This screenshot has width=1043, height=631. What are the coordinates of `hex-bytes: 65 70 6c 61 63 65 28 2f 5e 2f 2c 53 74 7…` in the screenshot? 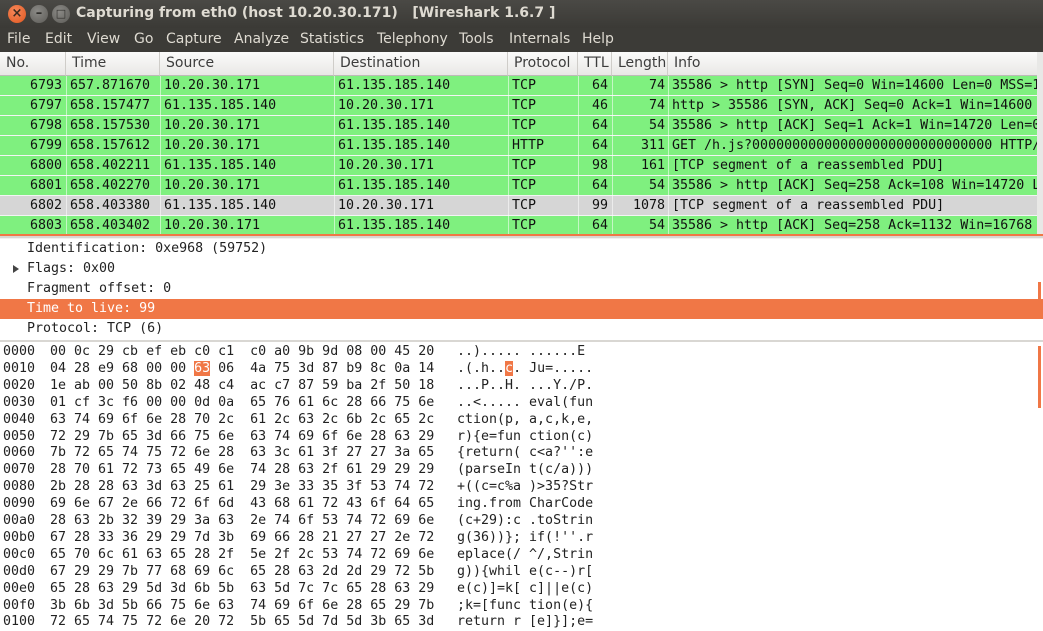 It's located at (242, 554).